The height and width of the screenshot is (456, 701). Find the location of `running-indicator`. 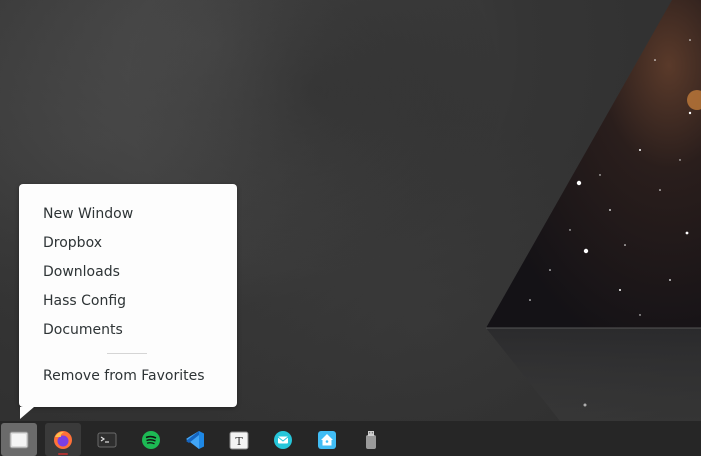

running-indicator is located at coordinates (63, 454).